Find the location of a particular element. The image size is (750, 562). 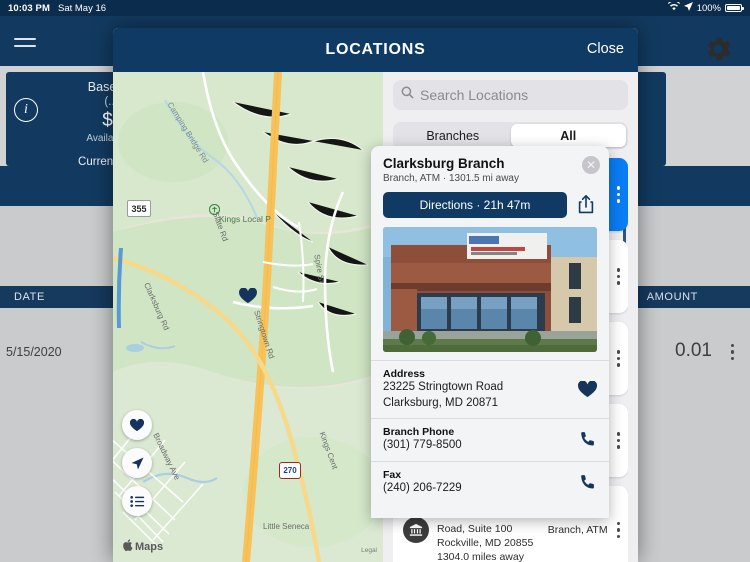

detail-label: Fax is located at coordinates (392, 474).